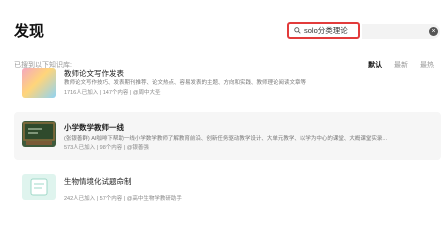  What do you see at coordinates (98, 181) in the screenshot?
I see `result-title: 生物情境化试题命制` at bounding box center [98, 181].